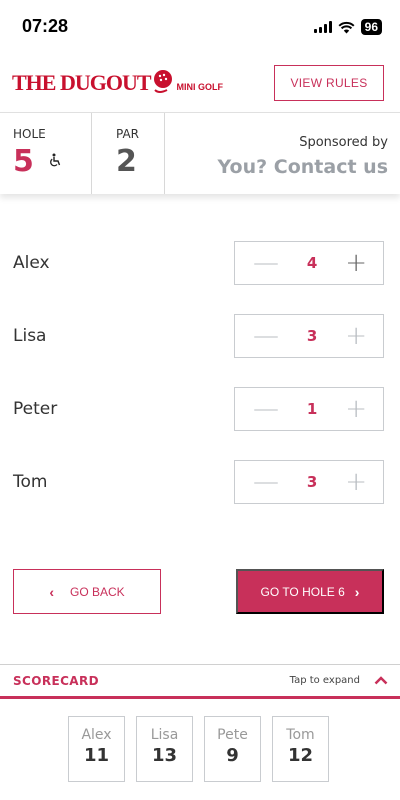  I want to click on chevron-right-icon: ›, so click(357, 591).